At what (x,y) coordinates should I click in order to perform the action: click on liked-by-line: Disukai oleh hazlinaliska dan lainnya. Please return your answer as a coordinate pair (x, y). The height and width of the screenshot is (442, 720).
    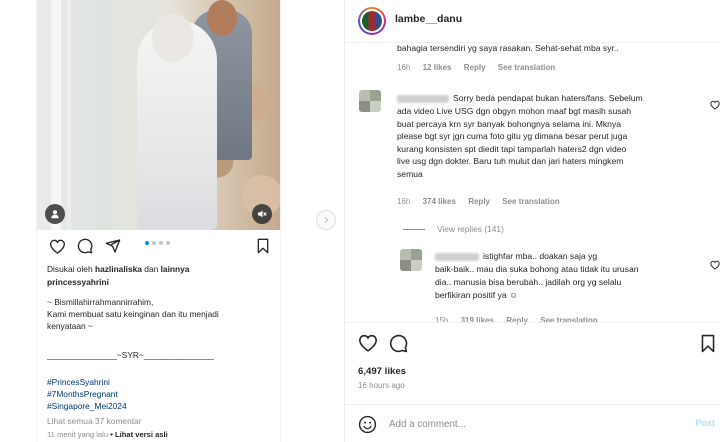
    Looking at the image, I should click on (162, 269).